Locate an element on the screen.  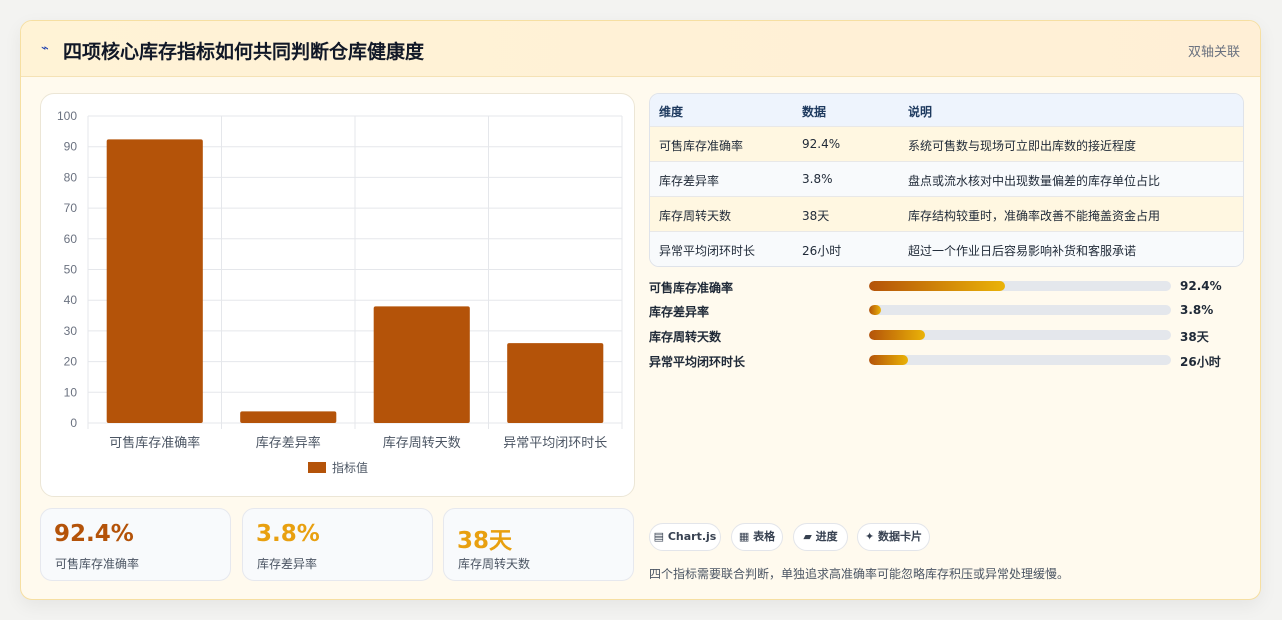
column-header: 说明 is located at coordinates (920, 112).